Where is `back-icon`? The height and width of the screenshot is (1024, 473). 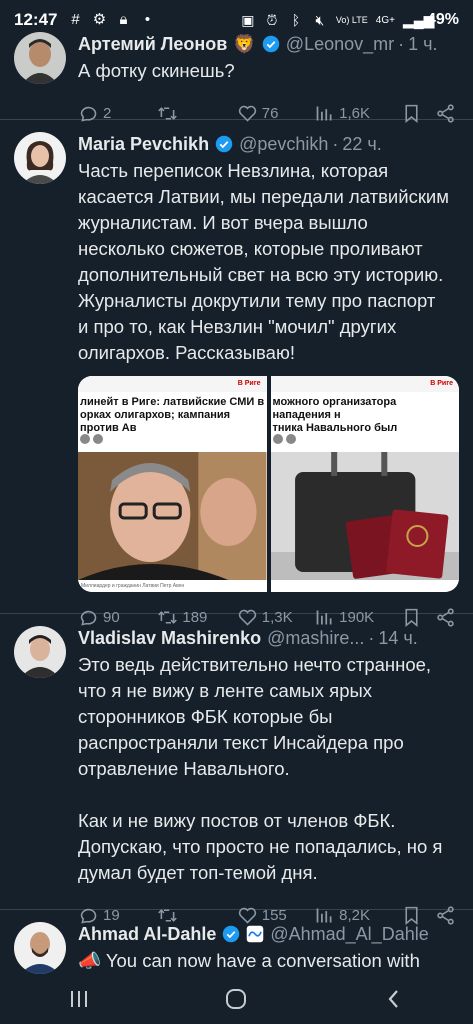
back-icon is located at coordinates (393, 999).